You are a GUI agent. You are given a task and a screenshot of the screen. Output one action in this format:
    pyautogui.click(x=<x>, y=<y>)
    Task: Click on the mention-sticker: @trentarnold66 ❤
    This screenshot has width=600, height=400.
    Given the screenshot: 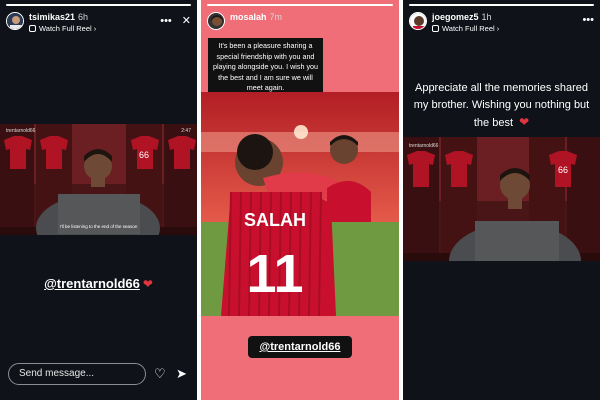 What is the action you would take?
    pyautogui.click(x=98, y=283)
    